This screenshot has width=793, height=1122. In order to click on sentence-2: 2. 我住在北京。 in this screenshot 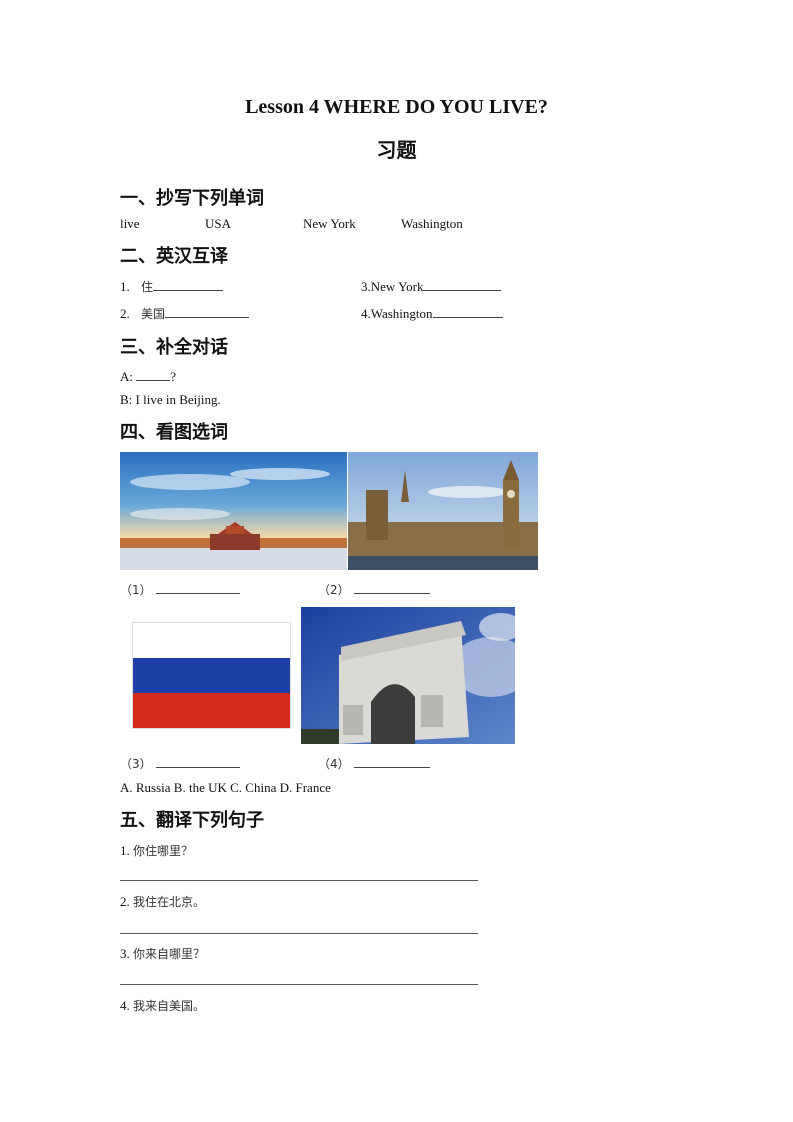, I will do `click(162, 901)`.